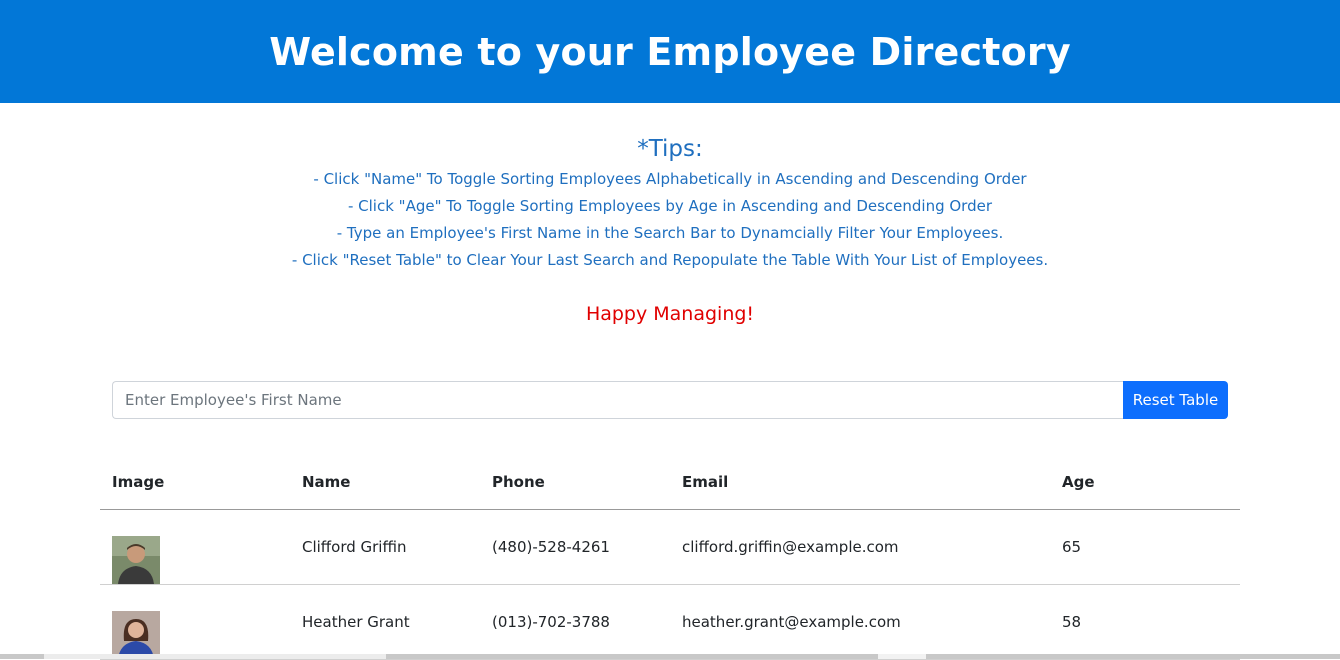 This screenshot has width=1340, height=660. What do you see at coordinates (385, 622) in the screenshot?
I see `name-cell: Heather Grant` at bounding box center [385, 622].